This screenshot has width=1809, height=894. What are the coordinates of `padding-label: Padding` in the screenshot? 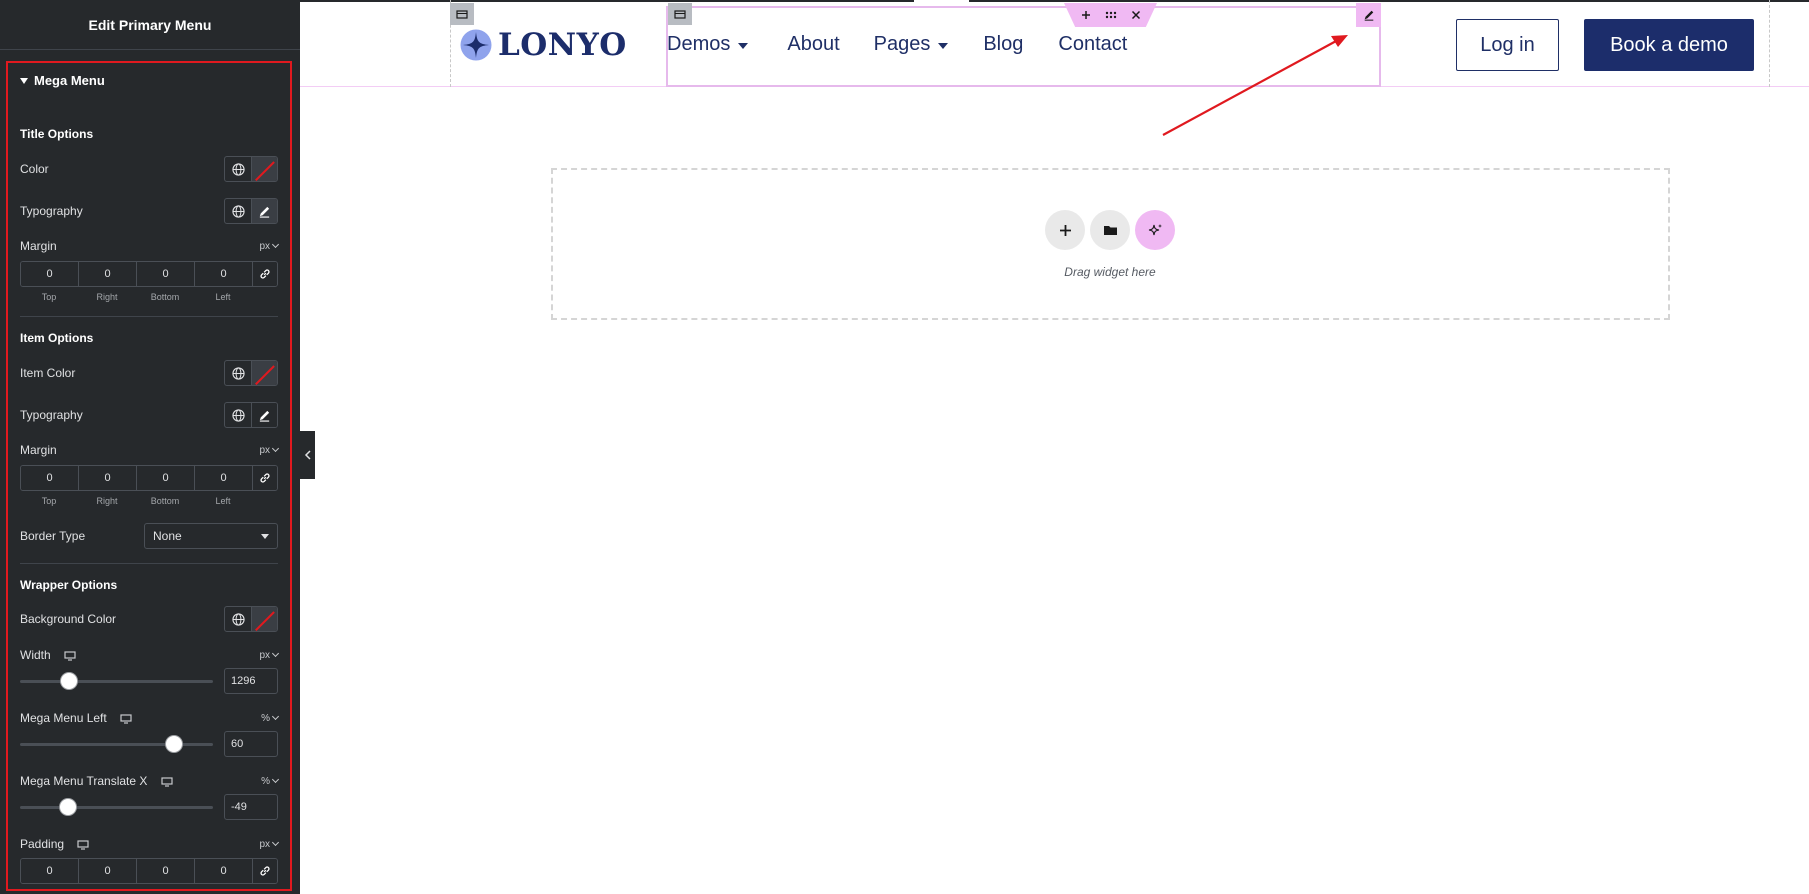 It's located at (42, 844).